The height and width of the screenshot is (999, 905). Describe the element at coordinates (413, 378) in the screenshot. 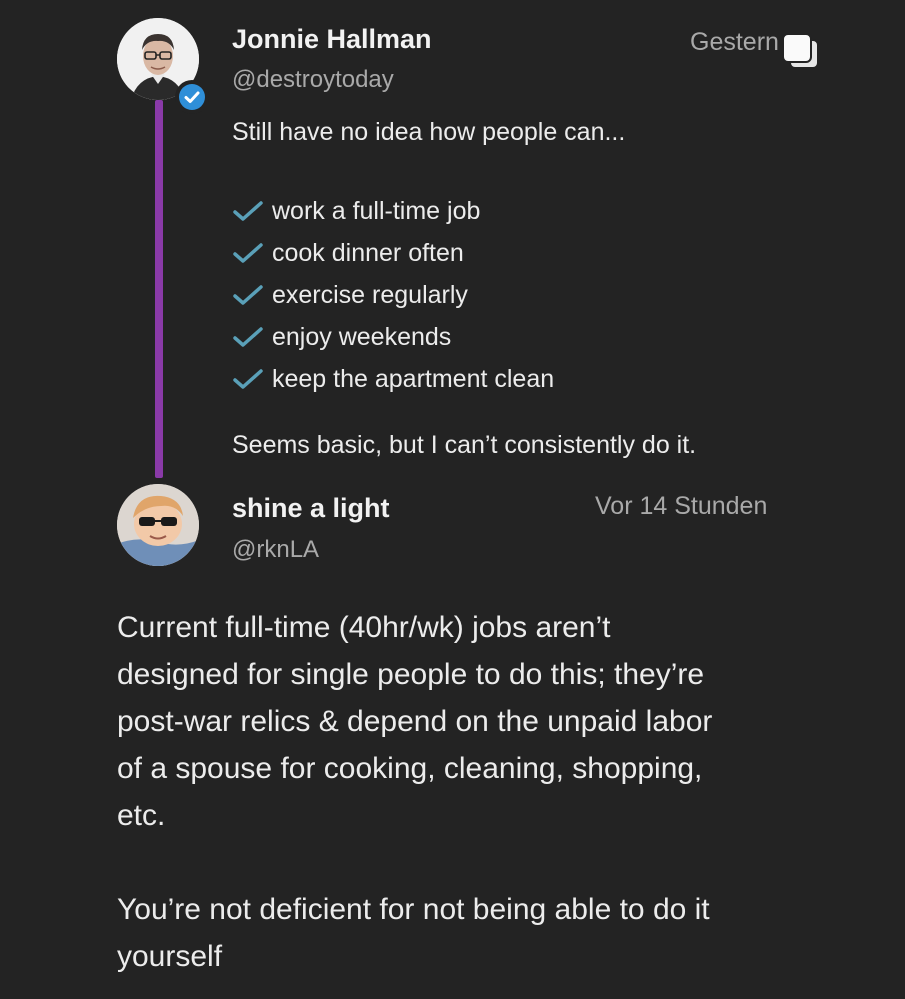

I see `checklist-item-label: keep the apartment clean` at that location.